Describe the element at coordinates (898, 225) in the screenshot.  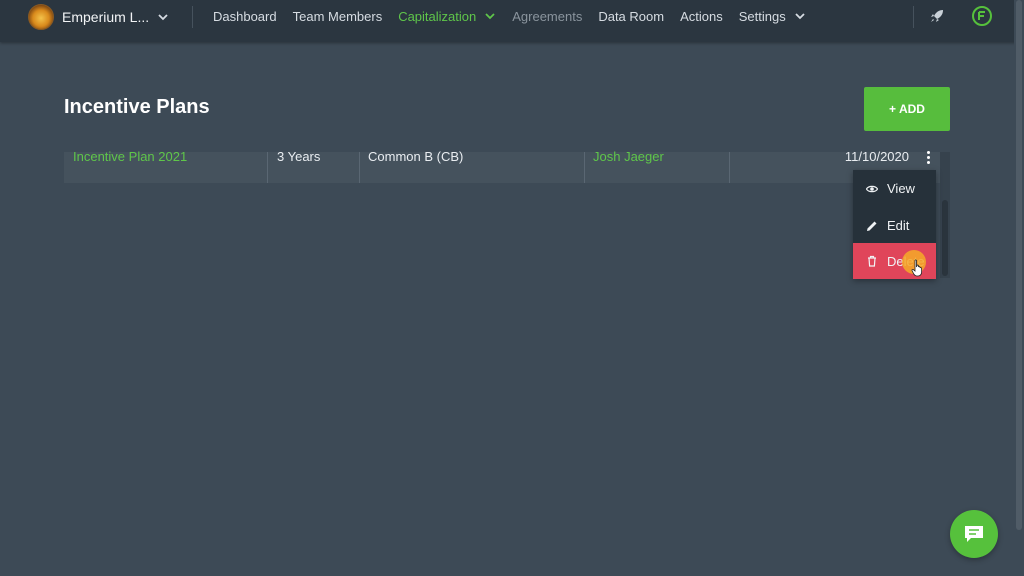
I see `menu-item-label: Edit` at that location.